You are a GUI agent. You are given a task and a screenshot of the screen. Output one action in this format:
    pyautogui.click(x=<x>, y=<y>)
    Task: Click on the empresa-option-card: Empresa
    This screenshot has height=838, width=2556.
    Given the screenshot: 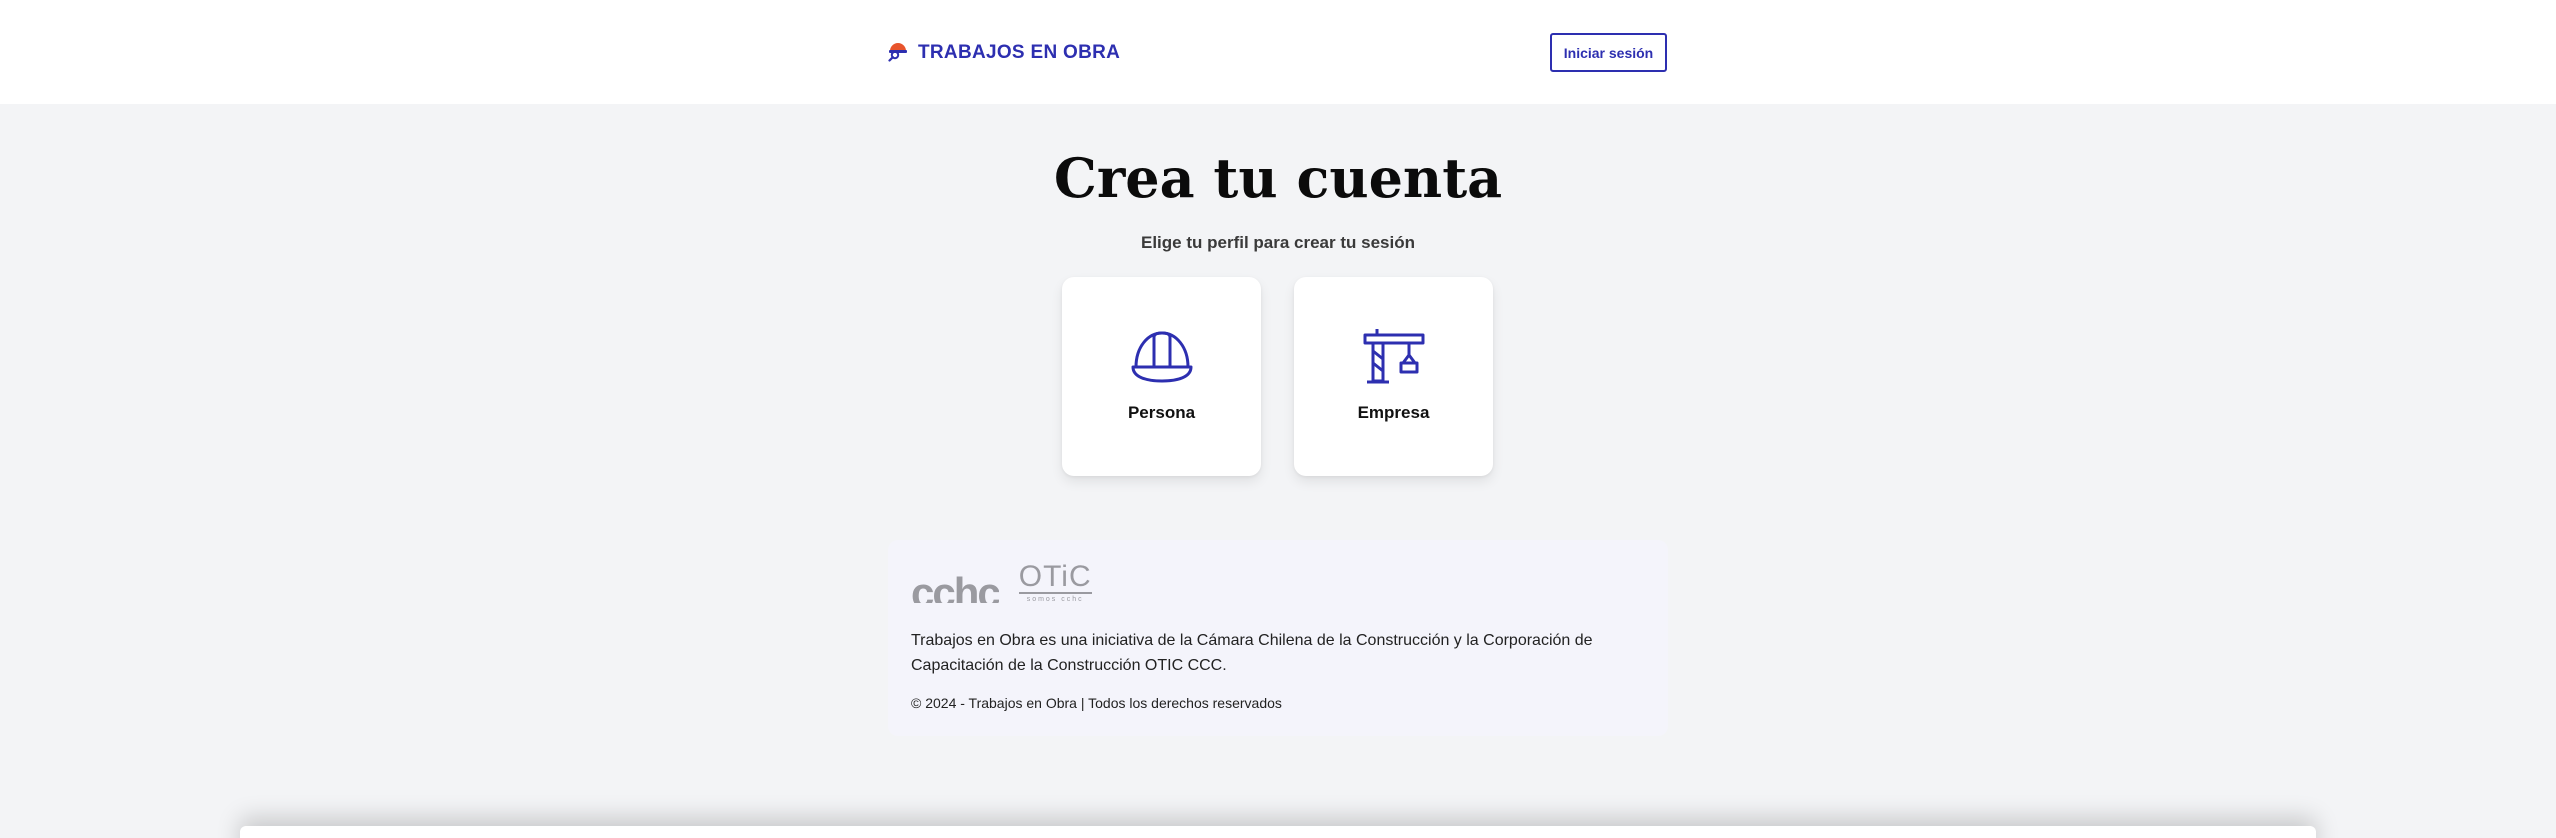 What is the action you would take?
    pyautogui.click(x=1393, y=376)
    